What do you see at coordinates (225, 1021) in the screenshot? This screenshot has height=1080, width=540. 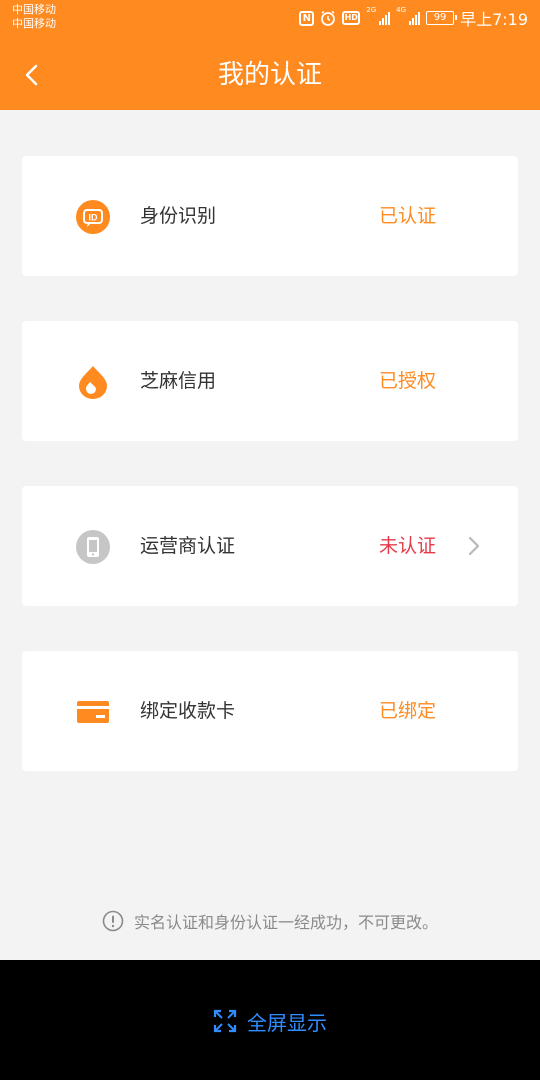 I see `expand-icon` at bounding box center [225, 1021].